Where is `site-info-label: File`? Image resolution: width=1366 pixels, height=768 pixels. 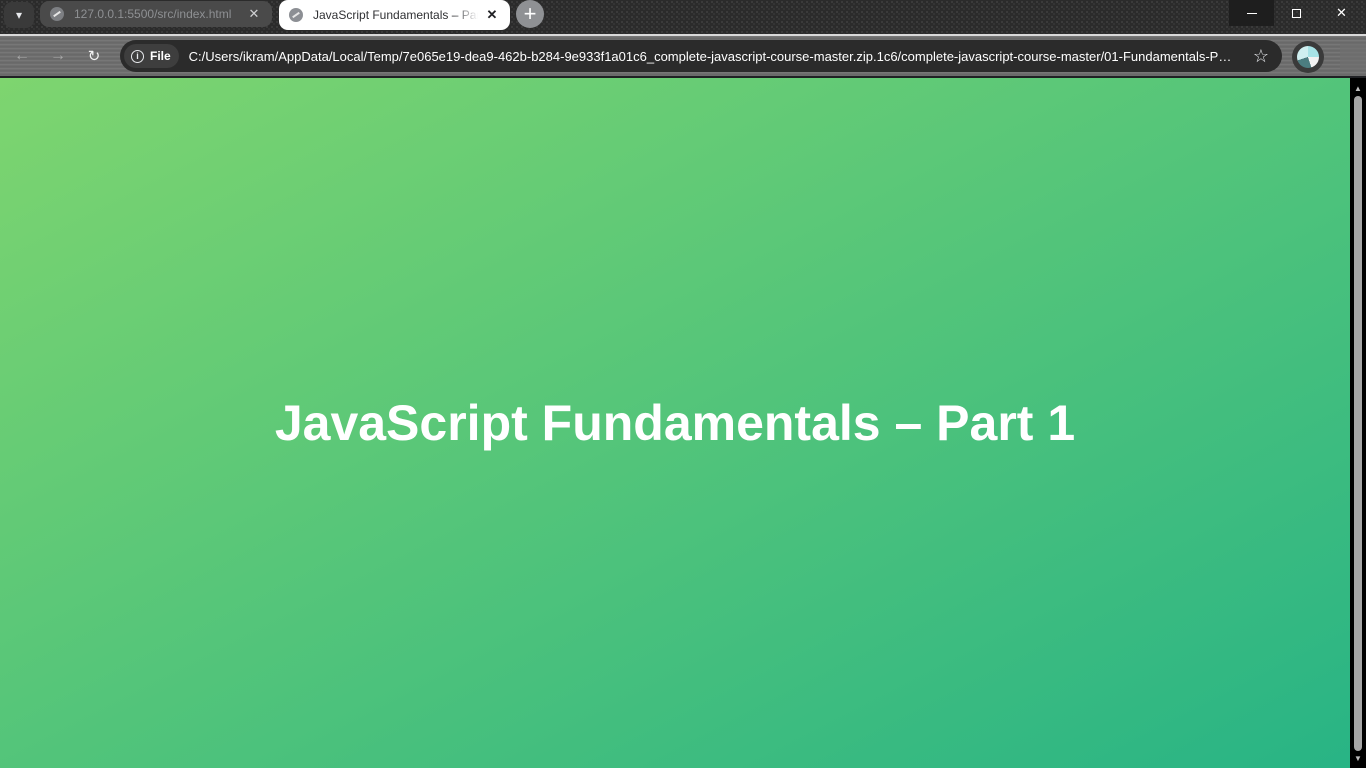
site-info-label: File is located at coordinates (160, 56).